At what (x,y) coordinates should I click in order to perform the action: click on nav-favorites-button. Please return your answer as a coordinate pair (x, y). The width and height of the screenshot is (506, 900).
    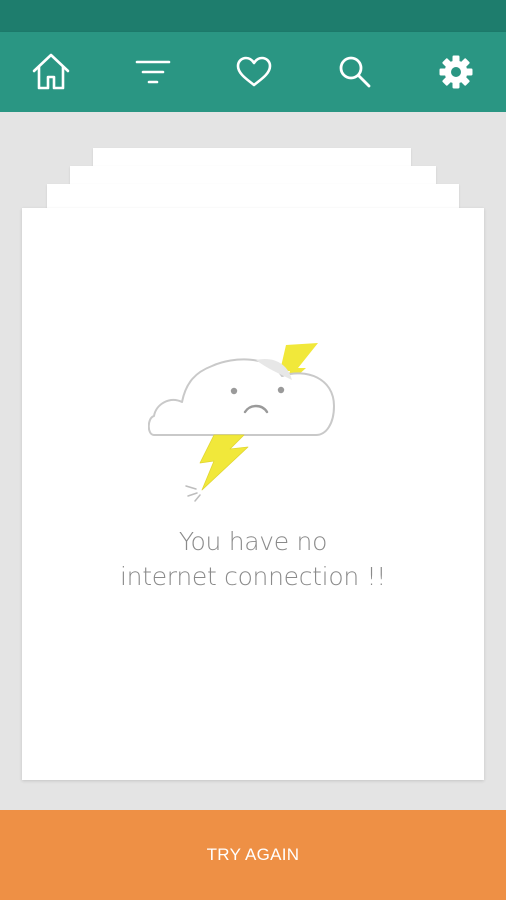
    Looking at the image, I should click on (254, 72).